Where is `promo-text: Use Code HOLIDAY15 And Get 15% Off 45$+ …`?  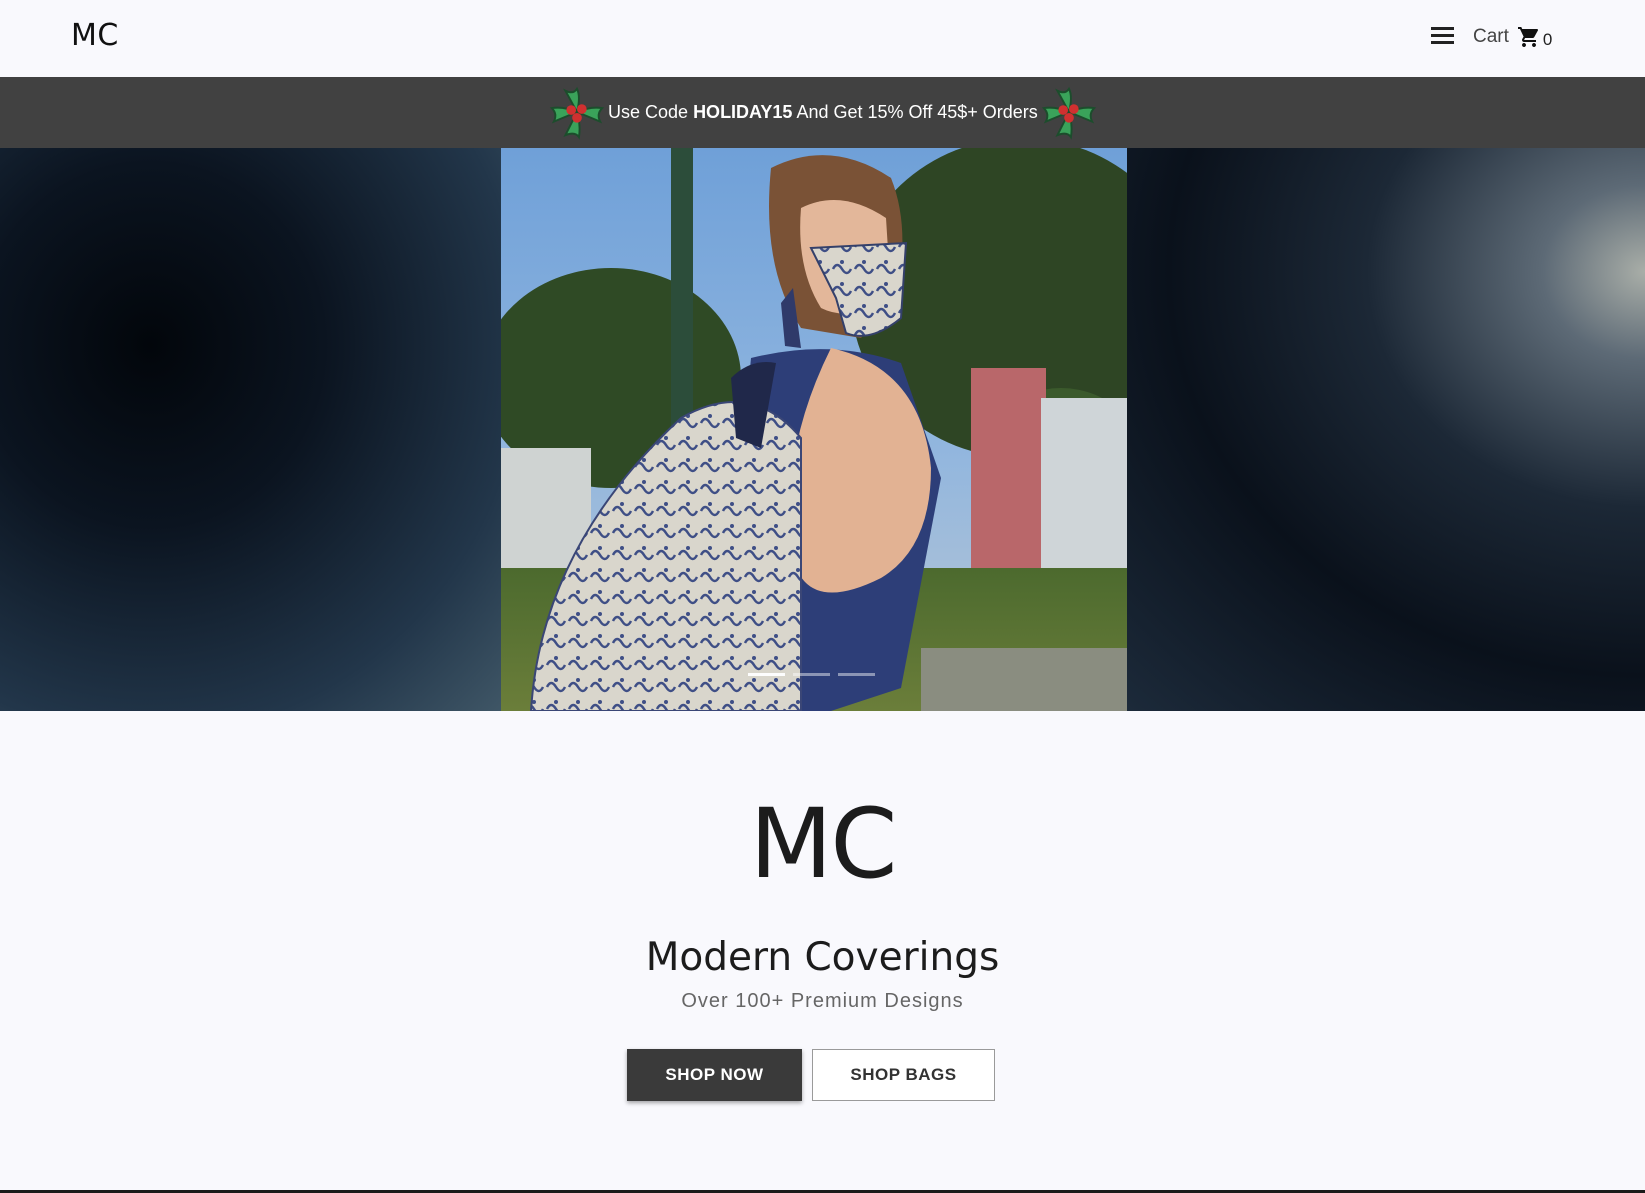 promo-text: Use Code HOLIDAY15 And Get 15% Off 45$+ … is located at coordinates (823, 112).